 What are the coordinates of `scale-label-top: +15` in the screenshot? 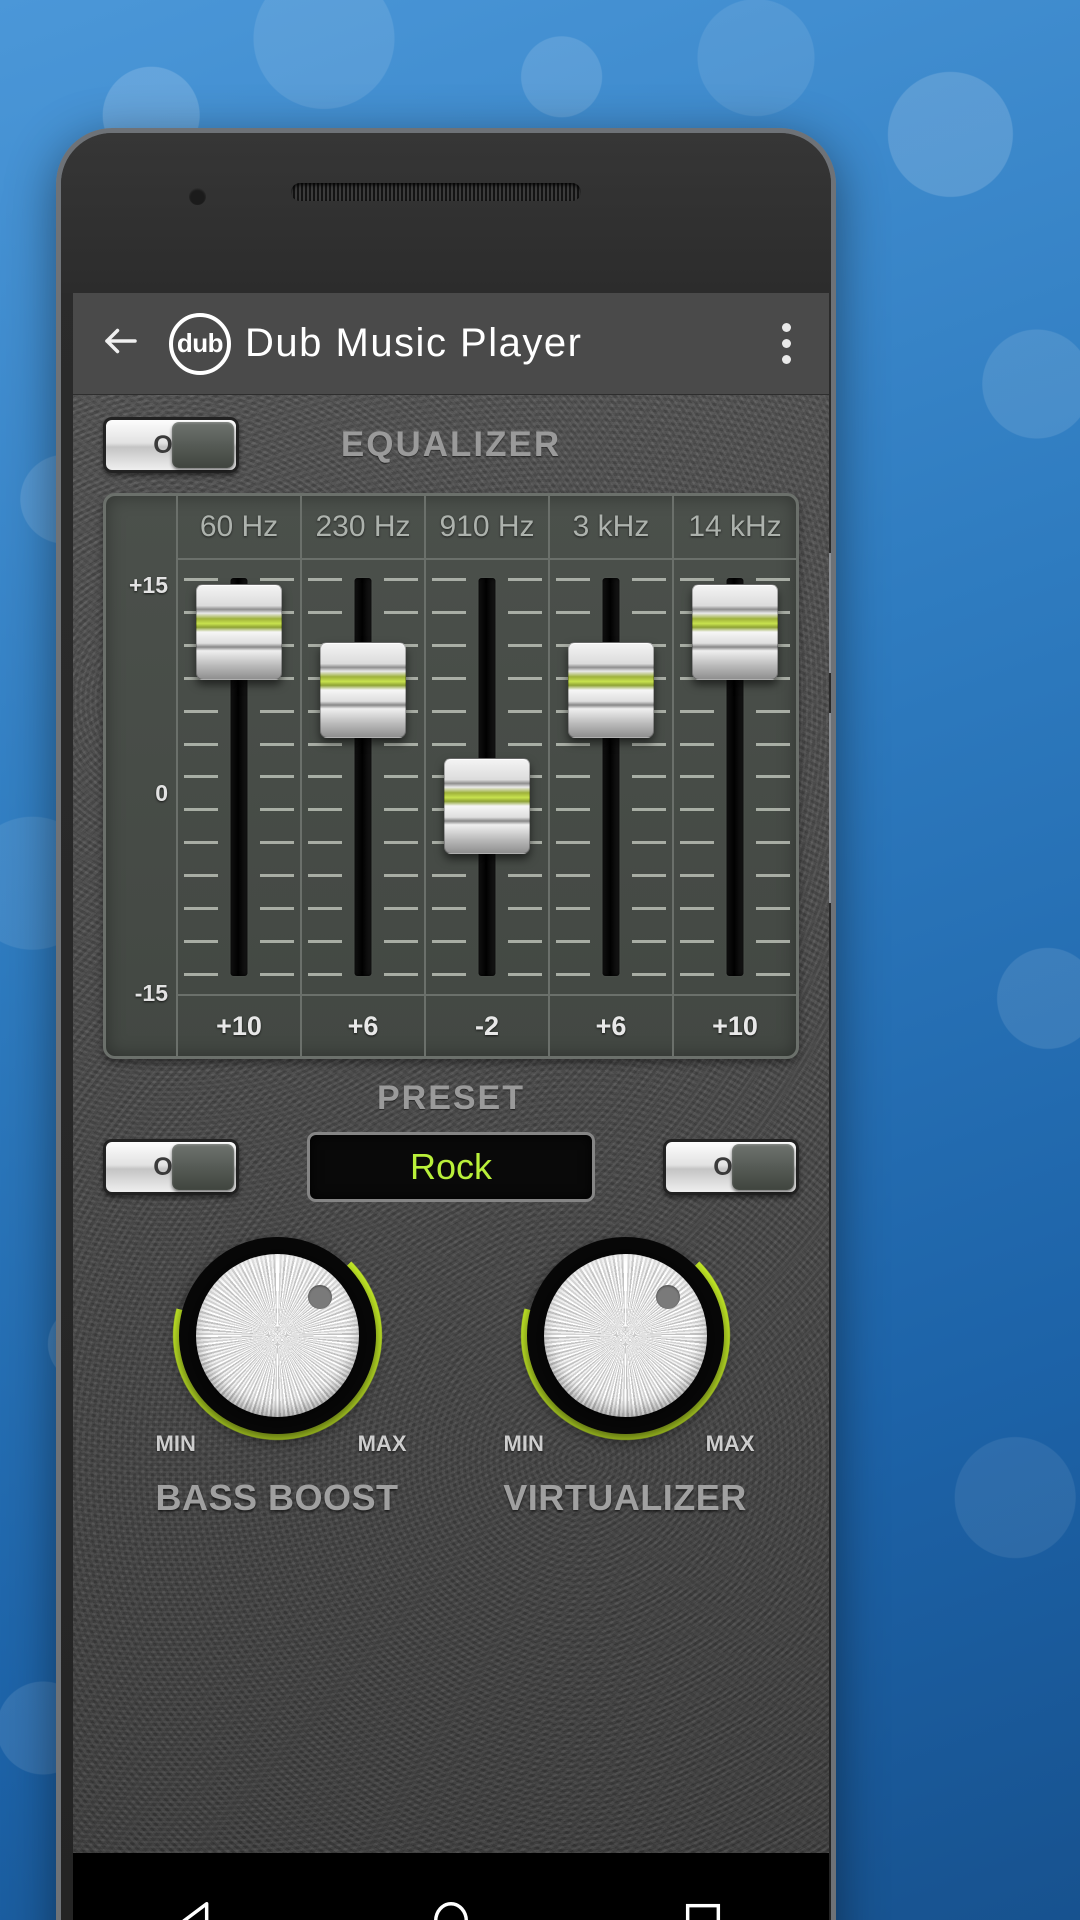 It's located at (148, 585).